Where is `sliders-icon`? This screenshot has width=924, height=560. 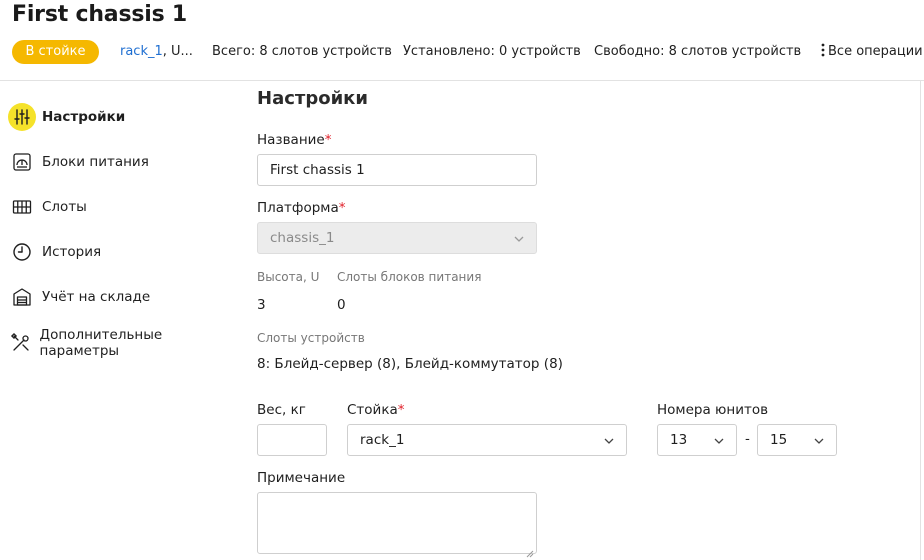 sliders-icon is located at coordinates (22, 117).